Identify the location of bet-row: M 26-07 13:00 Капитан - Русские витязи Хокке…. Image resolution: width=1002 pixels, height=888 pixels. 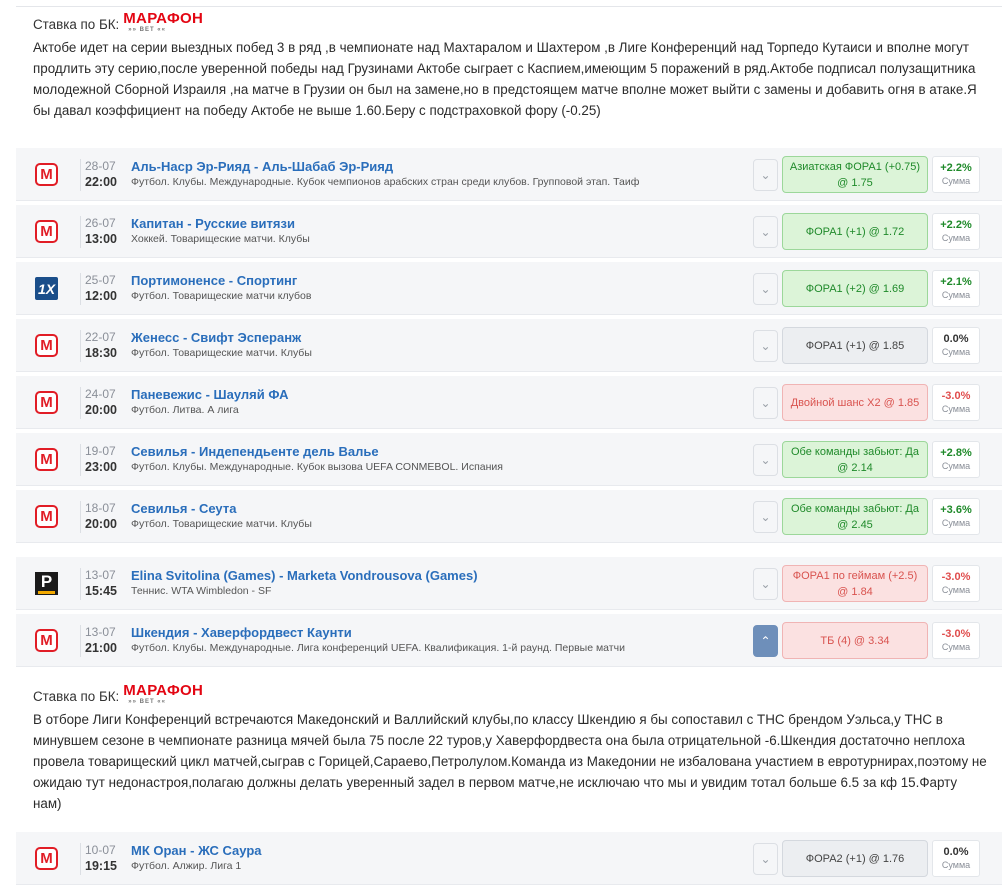
(509, 231).